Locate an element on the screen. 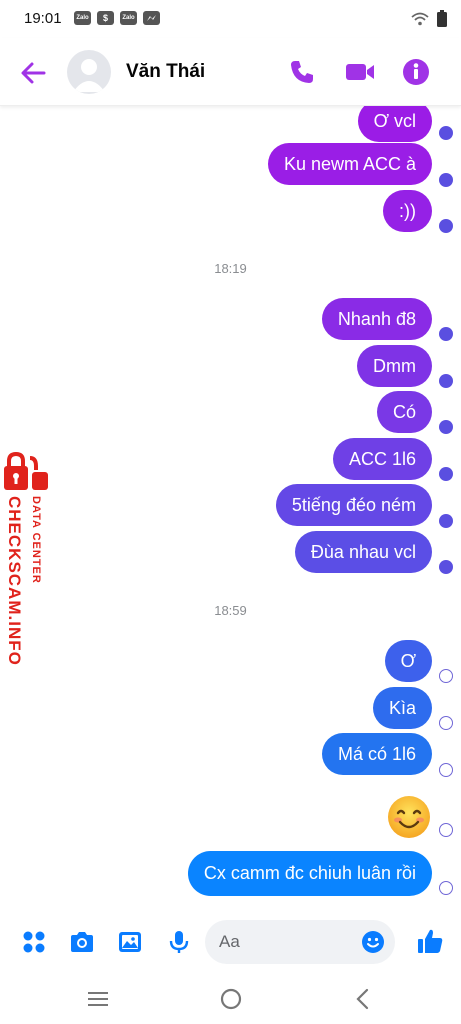 This screenshot has height=1024, width=461. zalo-notification-icon: Zalo is located at coordinates (82, 18).